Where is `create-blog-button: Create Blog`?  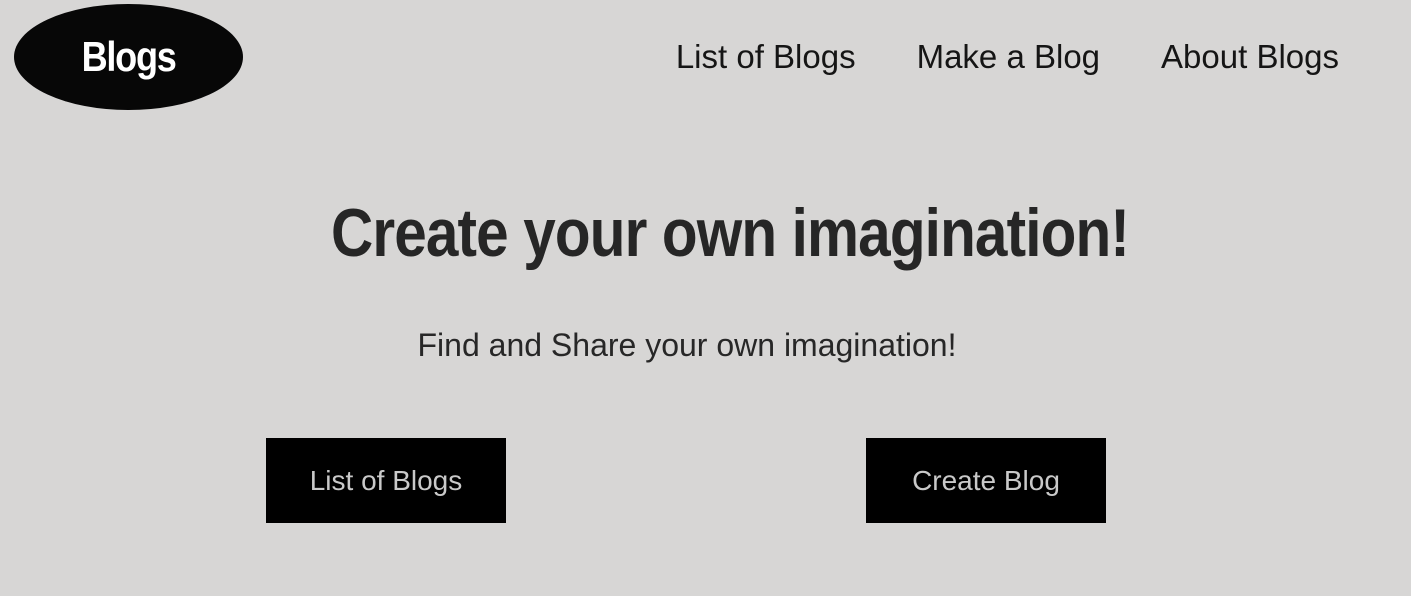
create-blog-button: Create Blog is located at coordinates (986, 480).